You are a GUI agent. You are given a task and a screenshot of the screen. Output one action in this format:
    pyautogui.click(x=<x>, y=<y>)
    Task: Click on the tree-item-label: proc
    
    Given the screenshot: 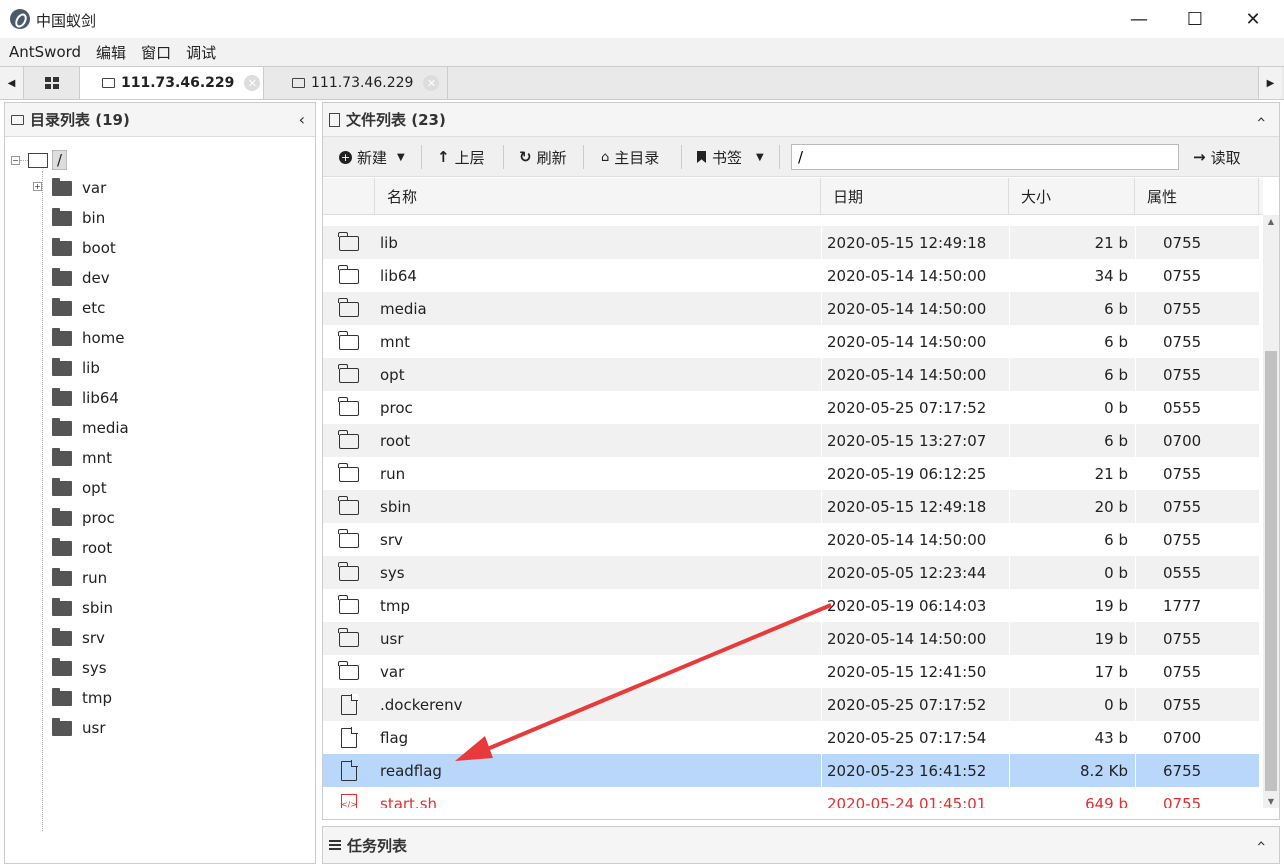 What is the action you would take?
    pyautogui.click(x=98, y=518)
    